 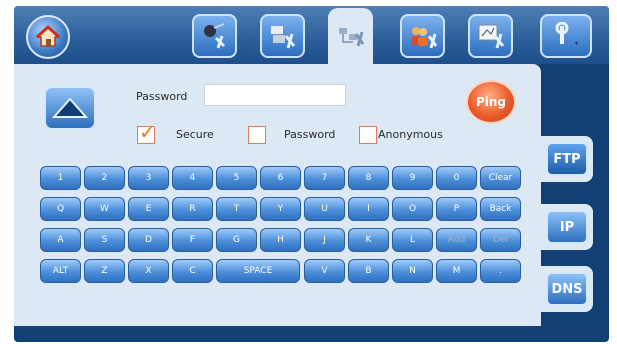 I want to click on key-e: E, so click(x=148, y=209).